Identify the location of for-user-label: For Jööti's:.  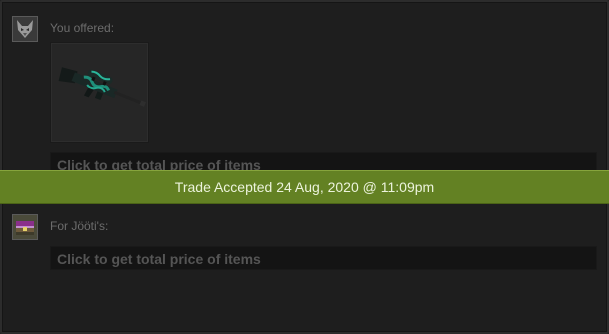
(79, 226).